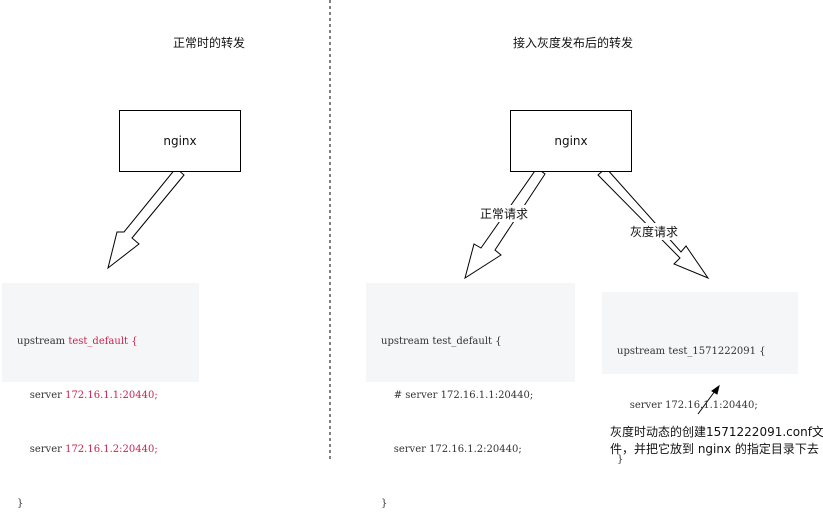  I want to click on code-line: upstream test_default {, so click(441, 341).